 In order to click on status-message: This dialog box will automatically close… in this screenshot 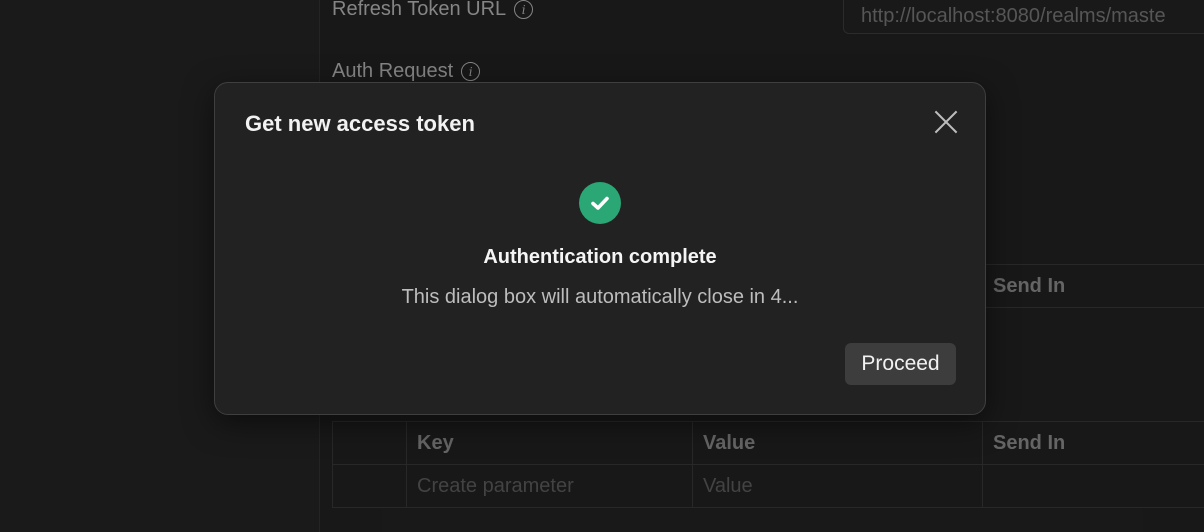, I will do `click(600, 297)`.